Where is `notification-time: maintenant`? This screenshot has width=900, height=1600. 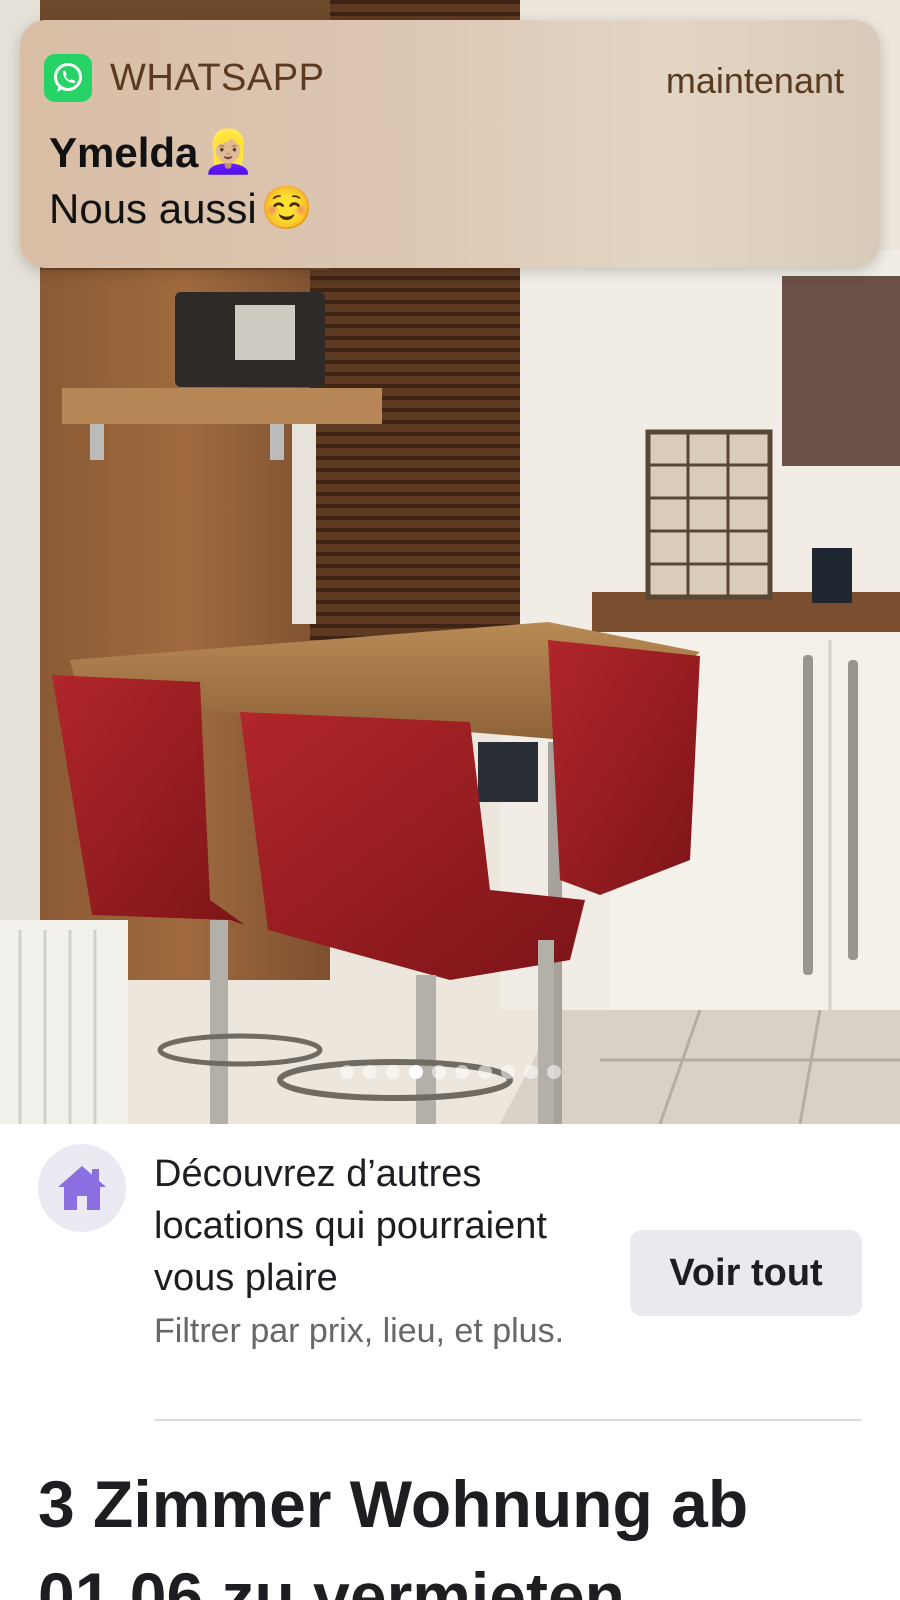
notification-time: maintenant is located at coordinates (754, 80).